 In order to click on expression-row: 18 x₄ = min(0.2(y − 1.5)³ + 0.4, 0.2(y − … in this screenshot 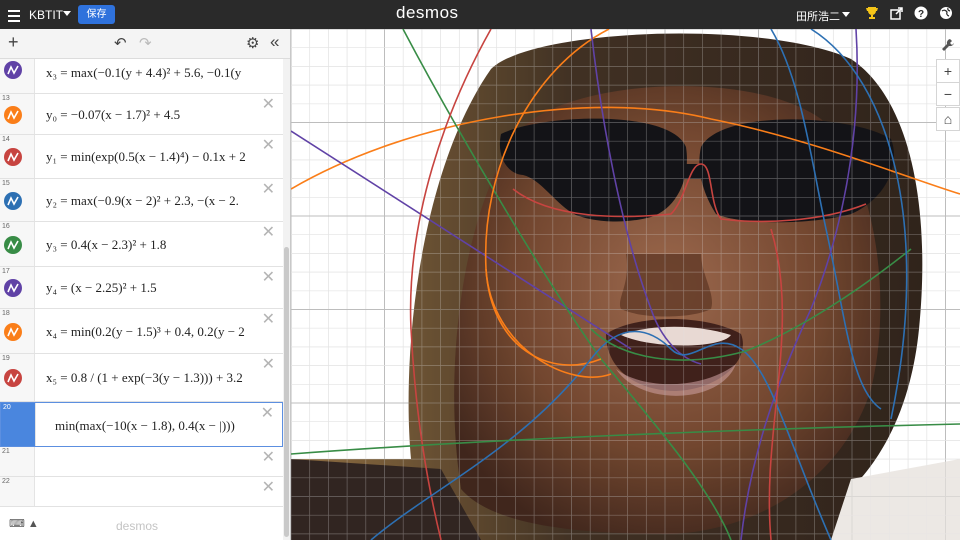, I will do `click(141, 331)`.